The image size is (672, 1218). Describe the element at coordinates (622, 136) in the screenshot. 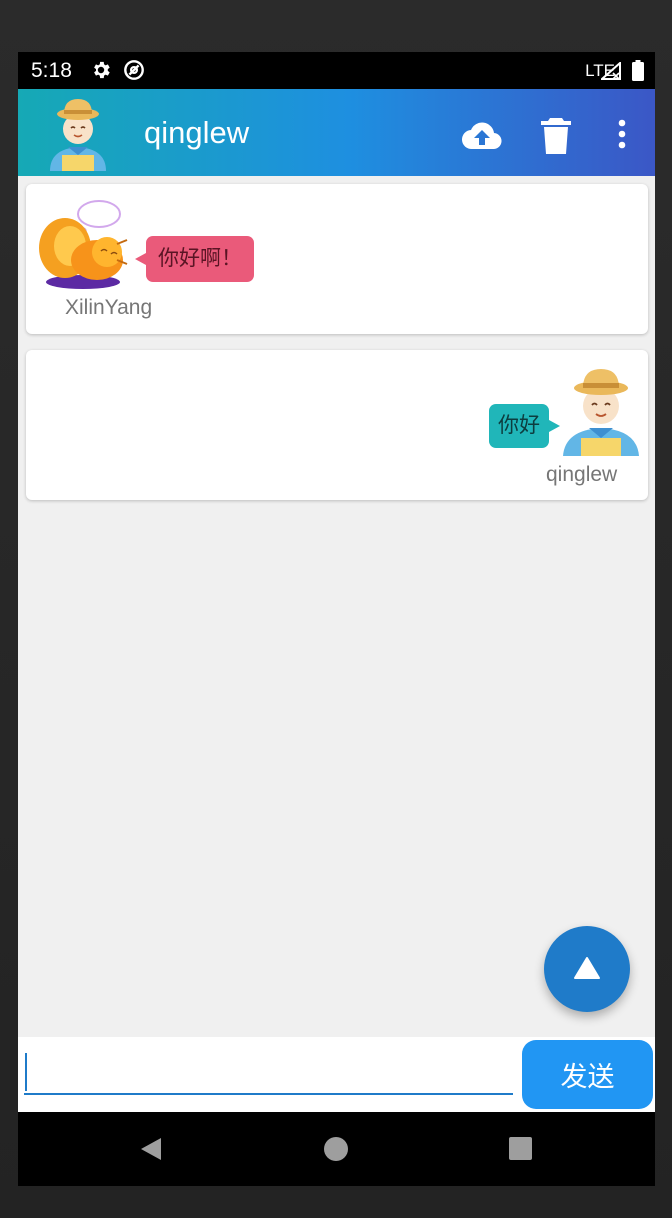

I see `more-vertical-icon` at that location.